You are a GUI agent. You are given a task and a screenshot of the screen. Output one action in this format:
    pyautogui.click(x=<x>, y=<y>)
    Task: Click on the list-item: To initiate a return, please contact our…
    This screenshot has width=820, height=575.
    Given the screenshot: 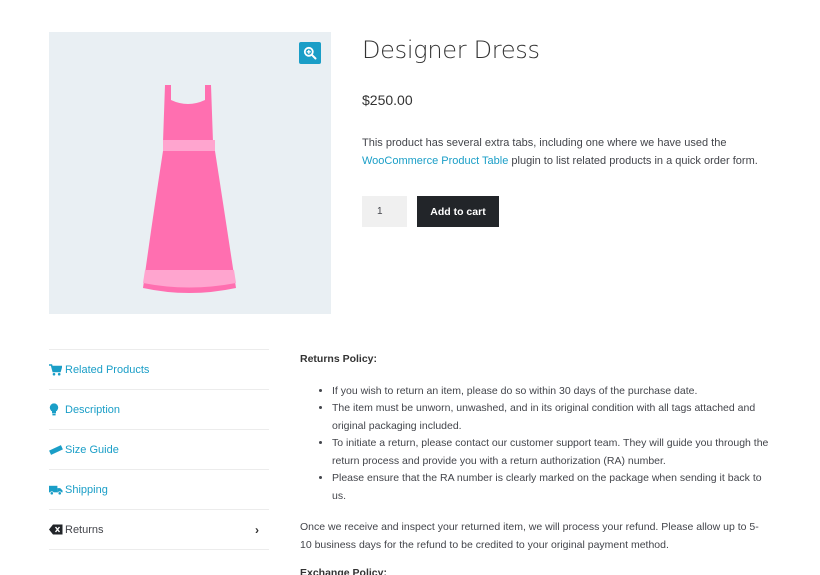 What is the action you would take?
    pyautogui.click(x=551, y=452)
    